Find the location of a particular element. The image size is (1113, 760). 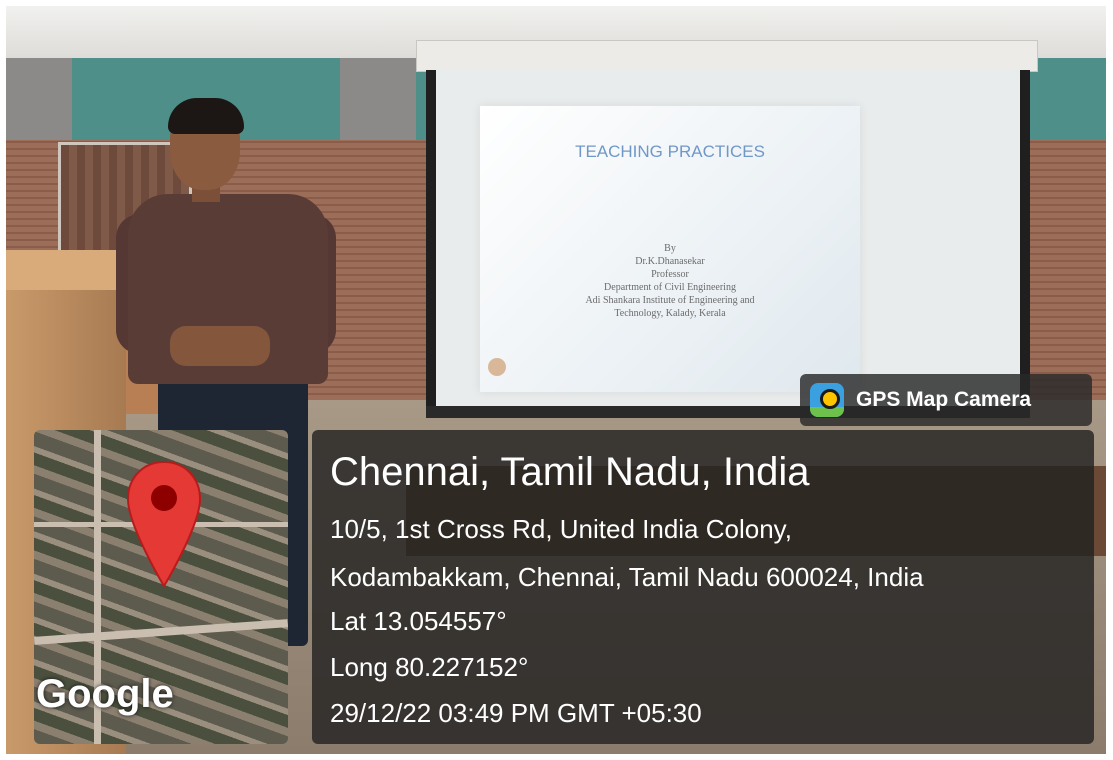

timestamp: 29/12/22 03:49 PM GMT +05:30 is located at coordinates (516, 713).